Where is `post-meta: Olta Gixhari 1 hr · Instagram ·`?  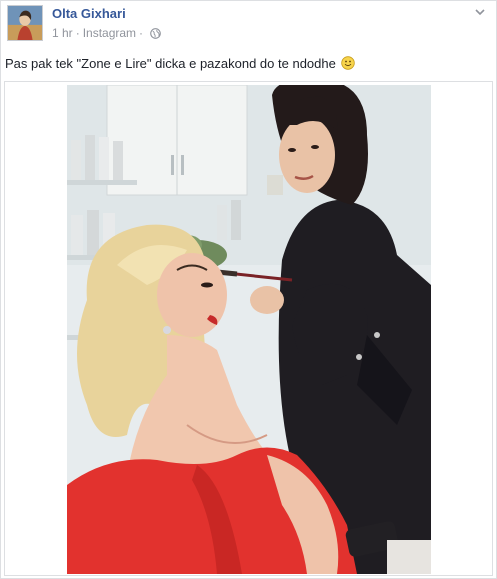 post-meta: Olta Gixhari 1 hr · Instagram · is located at coordinates (106, 23).